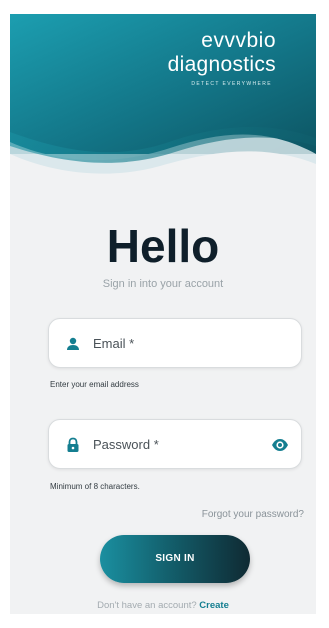  What do you see at coordinates (114, 343) in the screenshot?
I see `email-placeholder: Email *` at bounding box center [114, 343].